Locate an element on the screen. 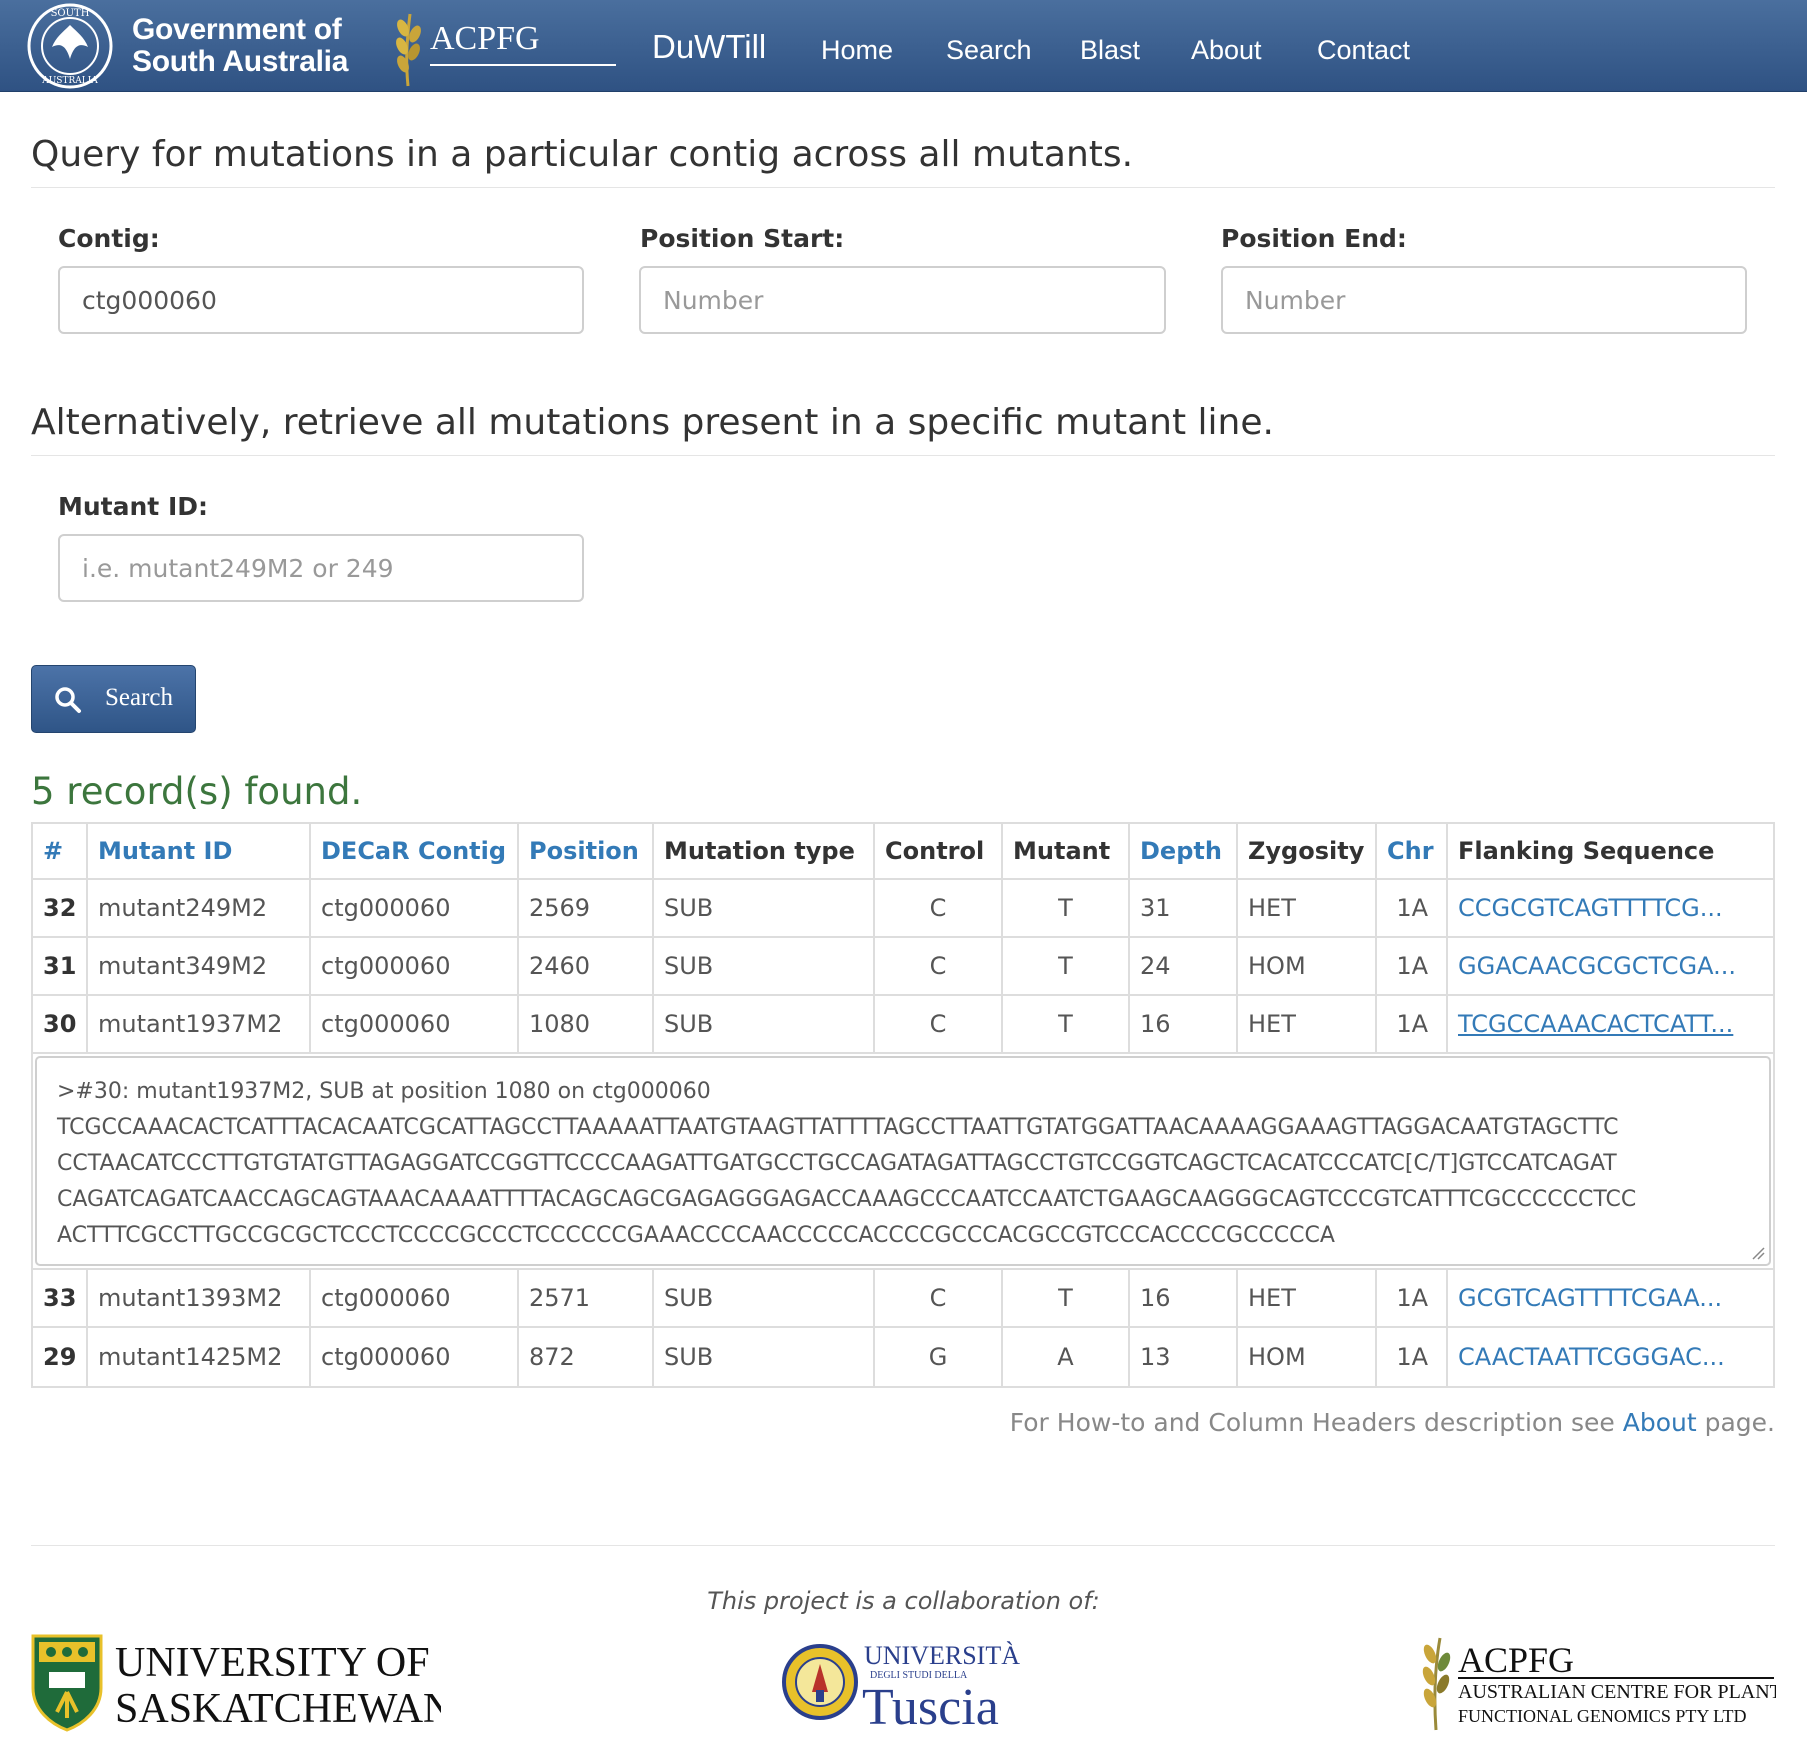 The image size is (1807, 1751). svg-text: AUSTRALIA is located at coordinates (69, 81).